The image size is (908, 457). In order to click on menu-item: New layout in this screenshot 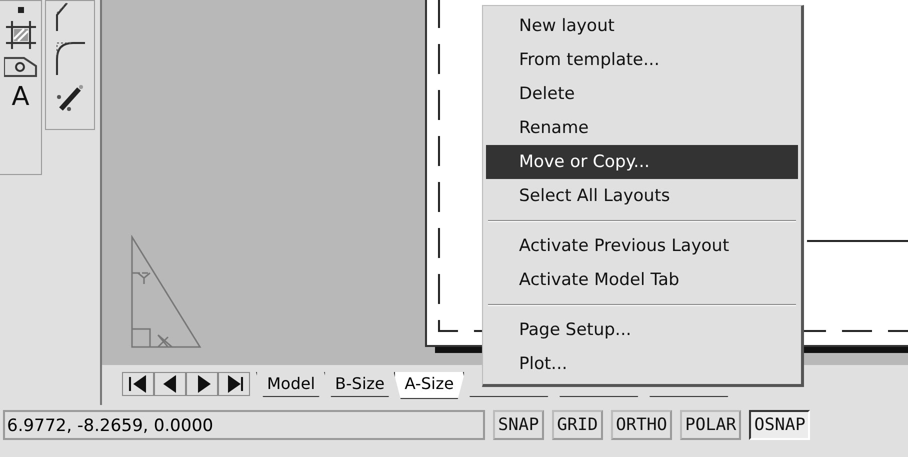, I will do `click(642, 26)`.